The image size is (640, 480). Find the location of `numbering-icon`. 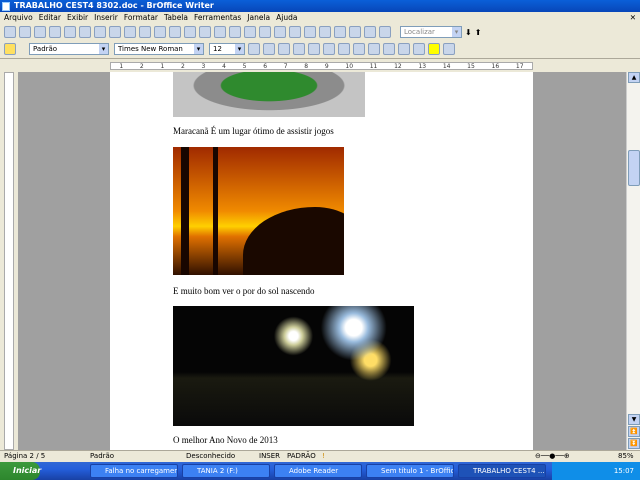

numbering-icon is located at coordinates (359, 48).